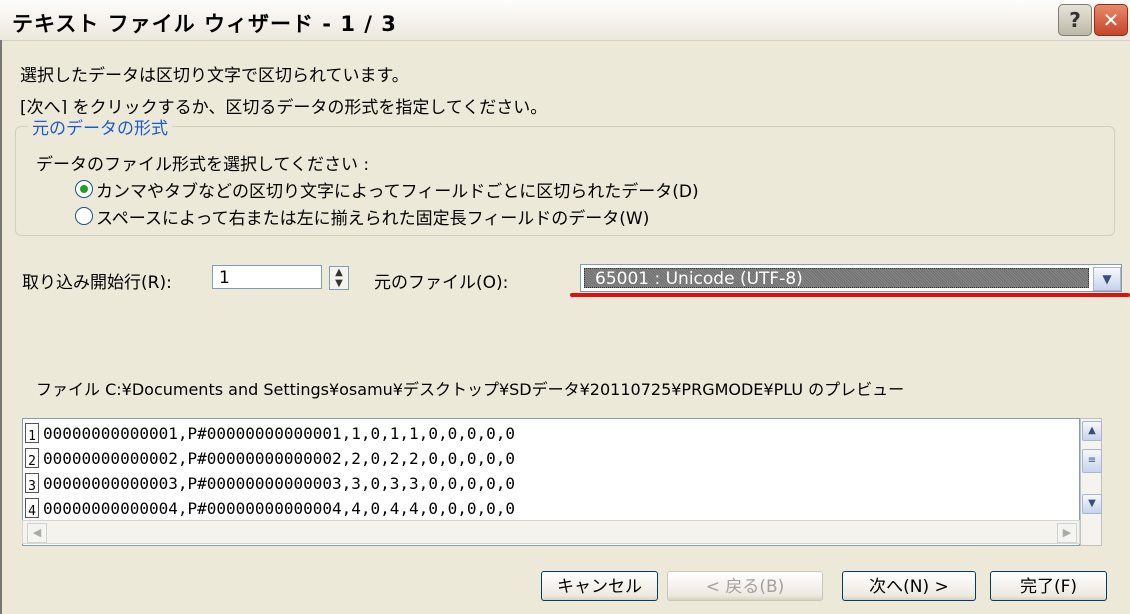  Describe the element at coordinates (850, 295) in the screenshot. I see `red-underline-annotation` at that location.